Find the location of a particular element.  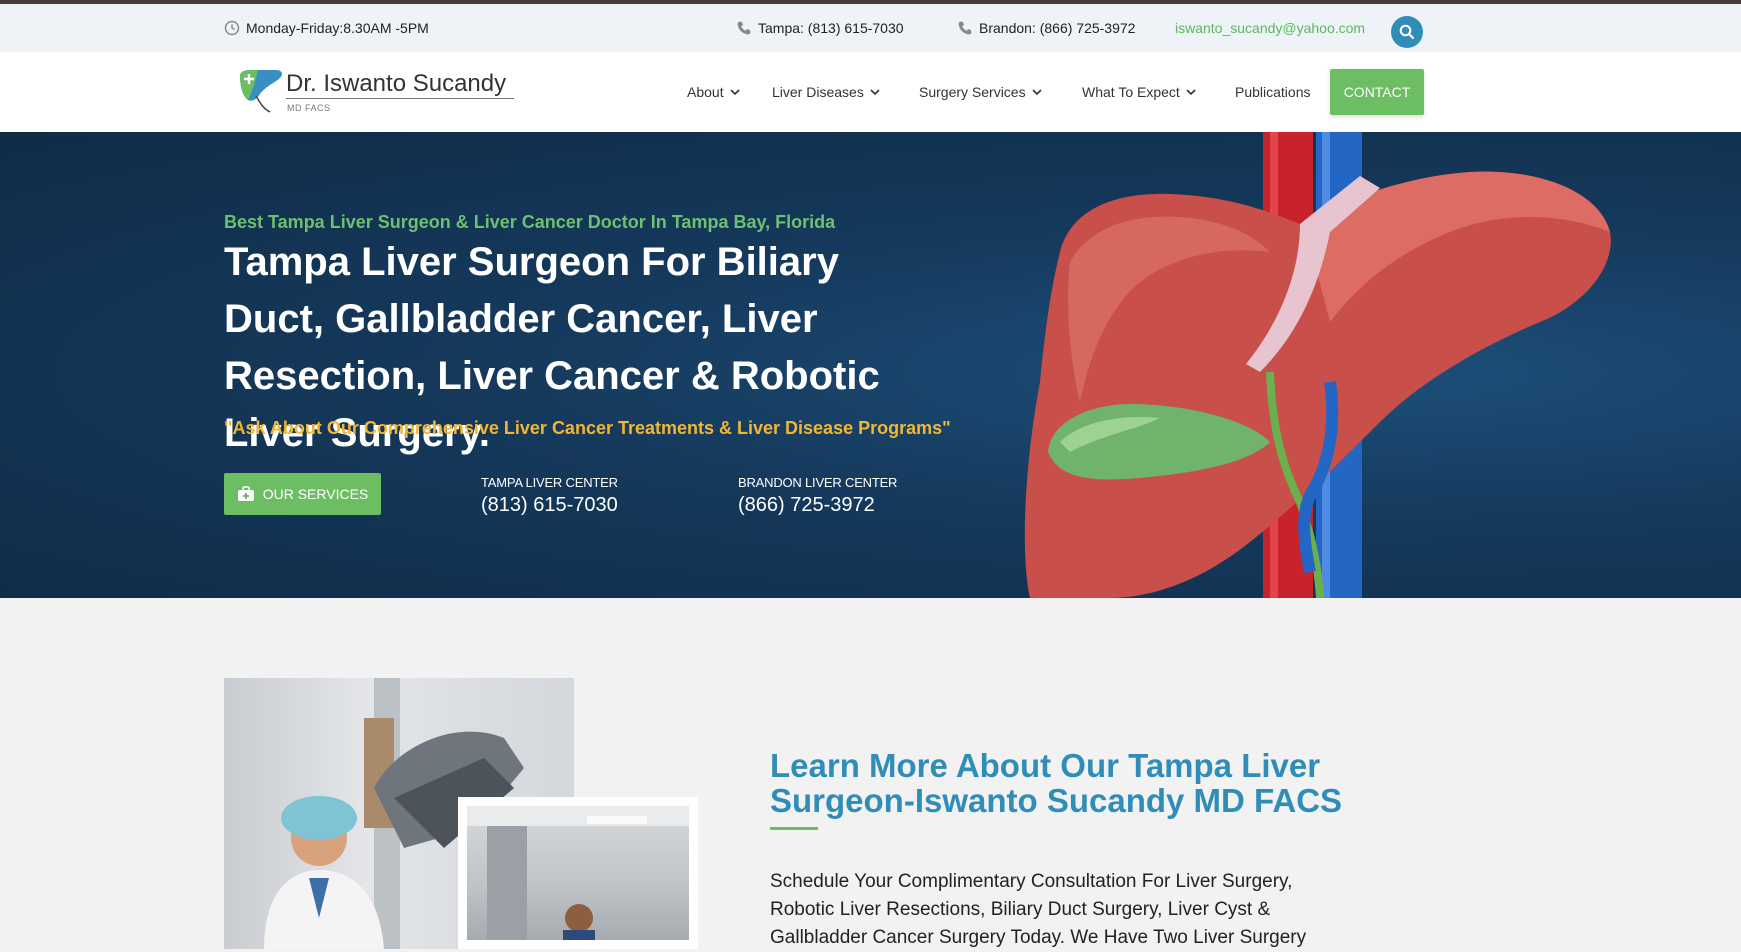

about-title-underline is located at coordinates (794, 828).